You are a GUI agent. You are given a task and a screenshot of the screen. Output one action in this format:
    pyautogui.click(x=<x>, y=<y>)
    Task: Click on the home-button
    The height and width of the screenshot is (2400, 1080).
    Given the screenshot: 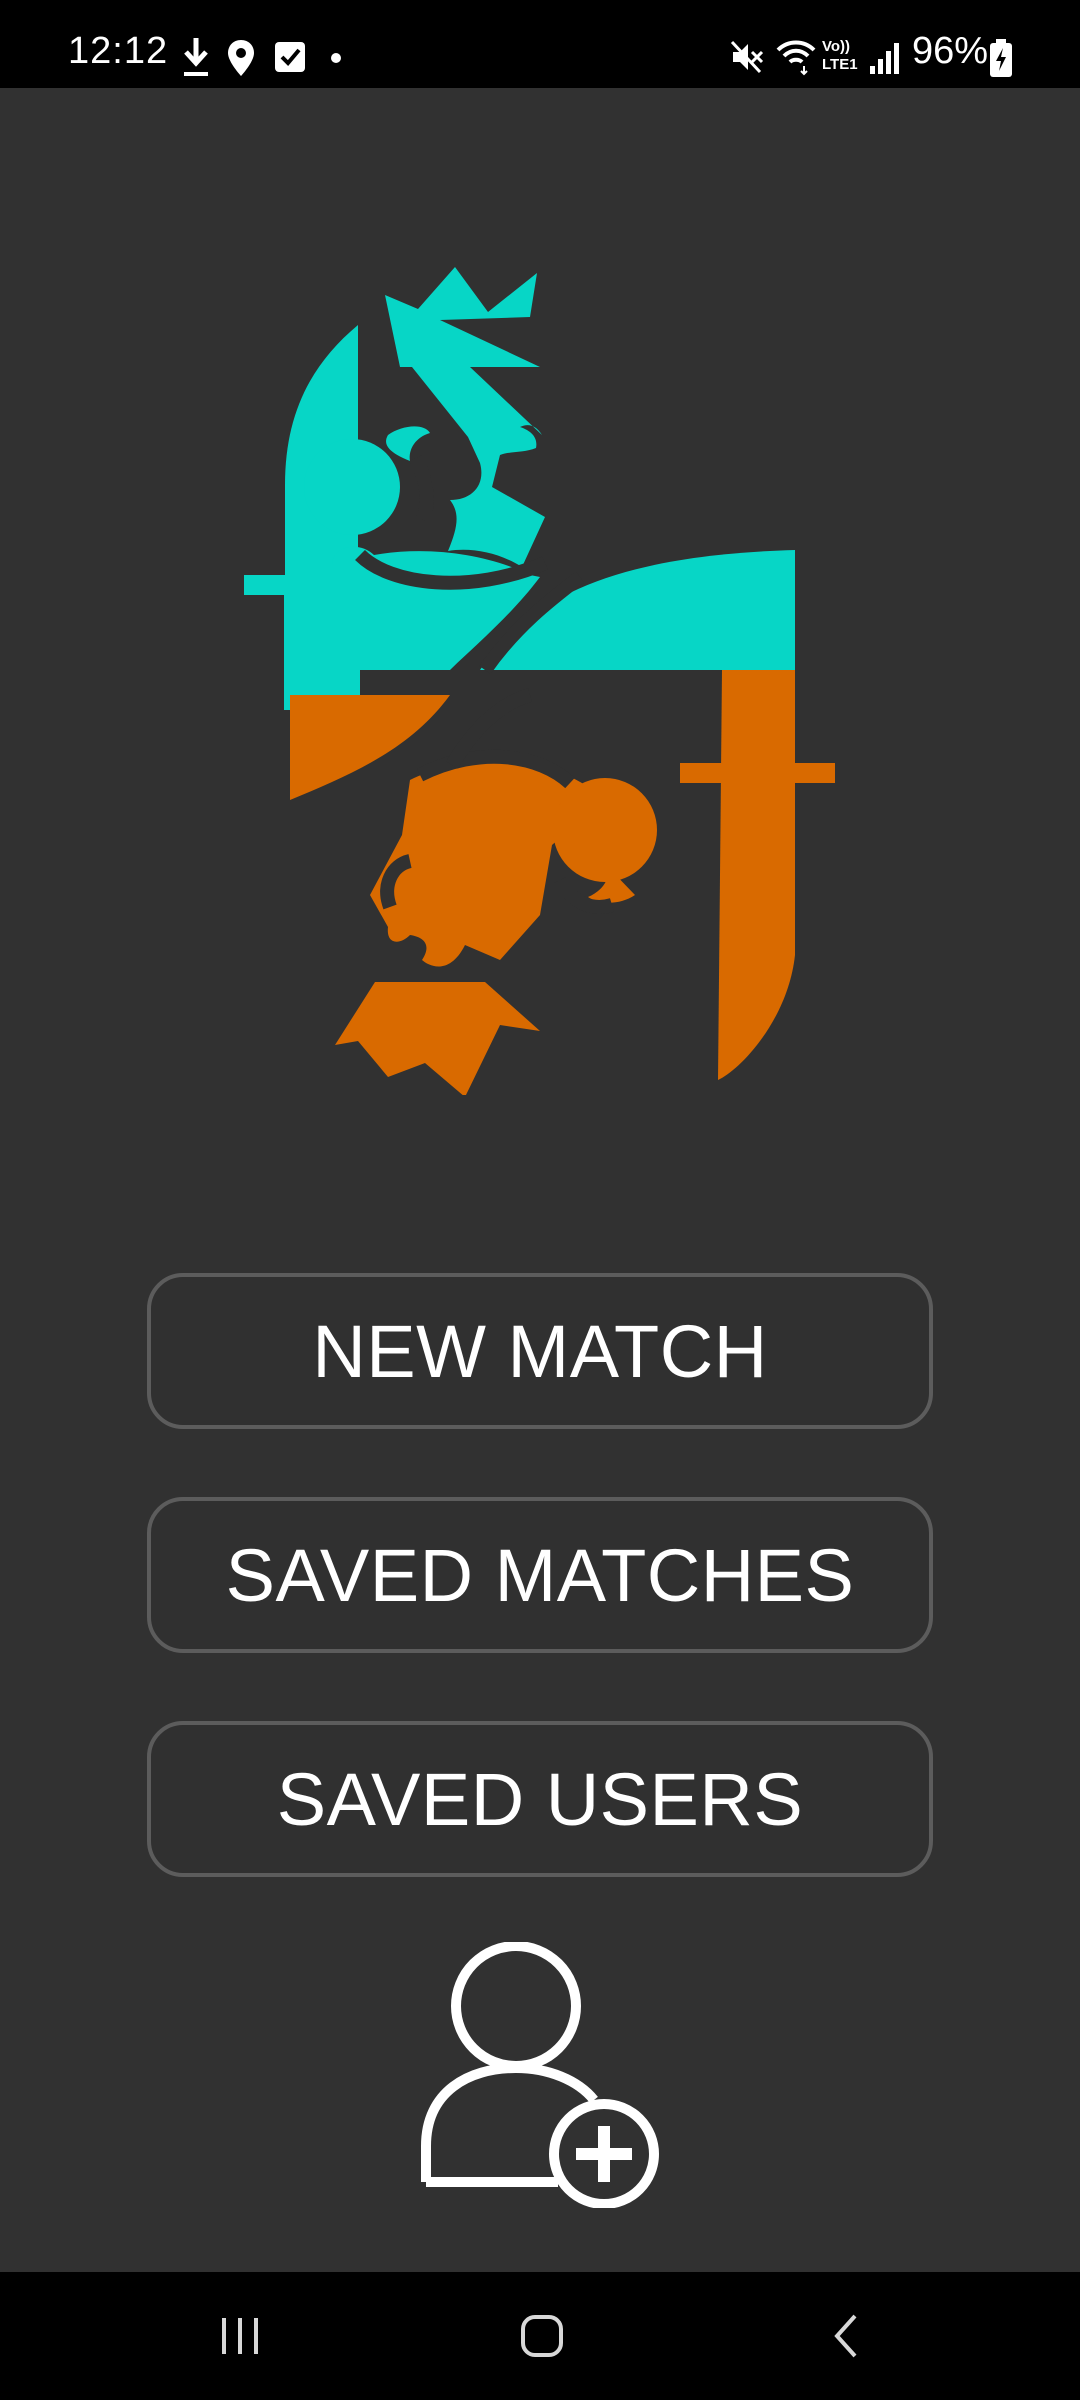 What is the action you would take?
    pyautogui.click(x=542, y=2336)
    